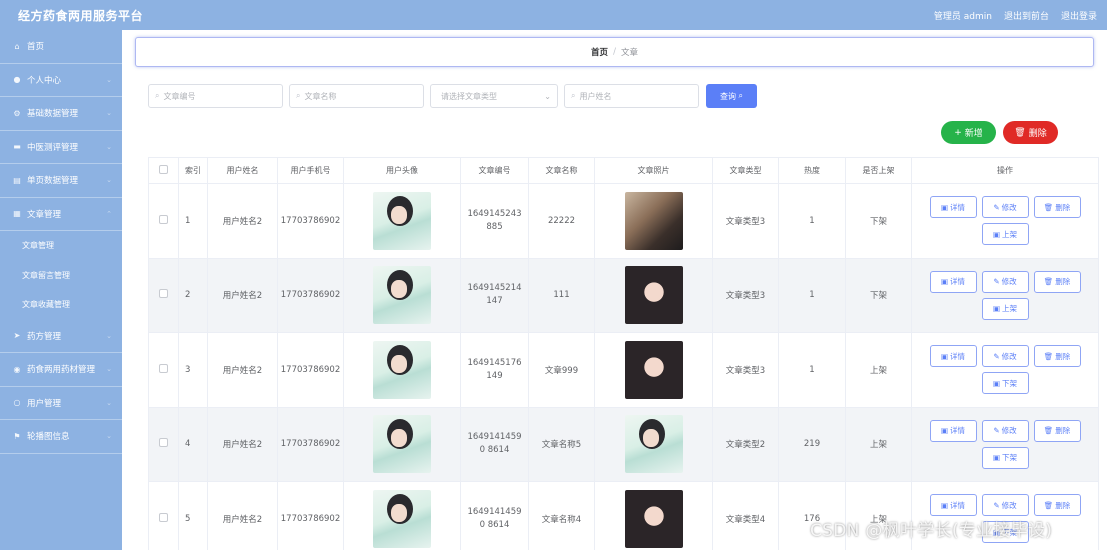 The width and height of the screenshot is (1107, 550). Describe the element at coordinates (310, 170) in the screenshot. I see `column-header: 用户手机号` at that location.